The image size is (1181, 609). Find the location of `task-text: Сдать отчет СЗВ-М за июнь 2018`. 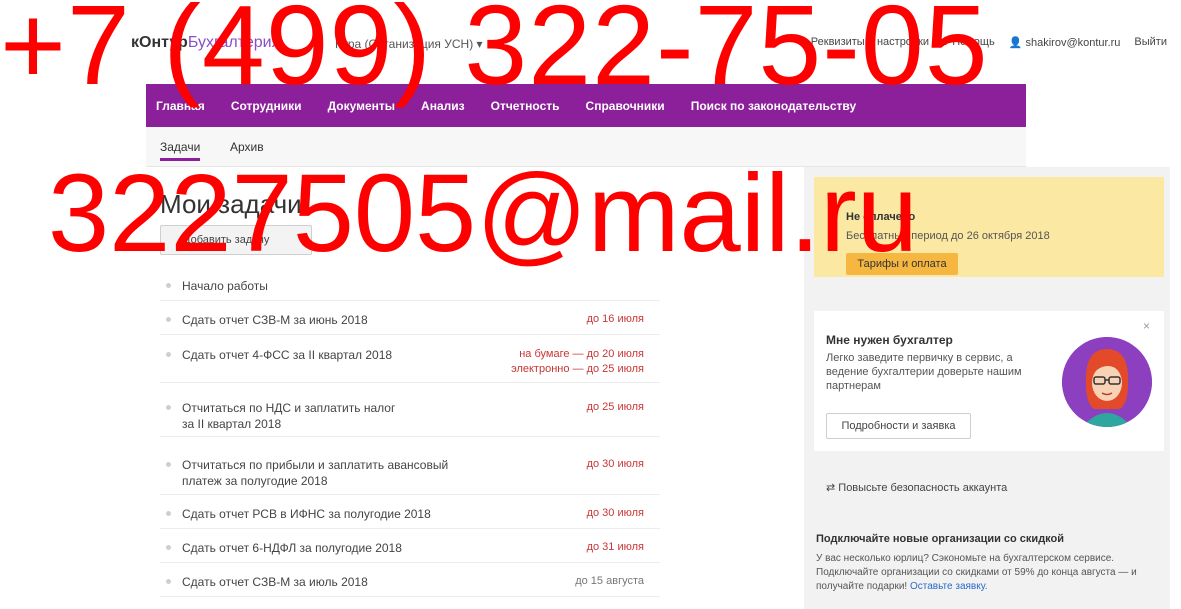

task-text: Сдать отчет СЗВ-М за июнь 2018 is located at coordinates (275, 320).